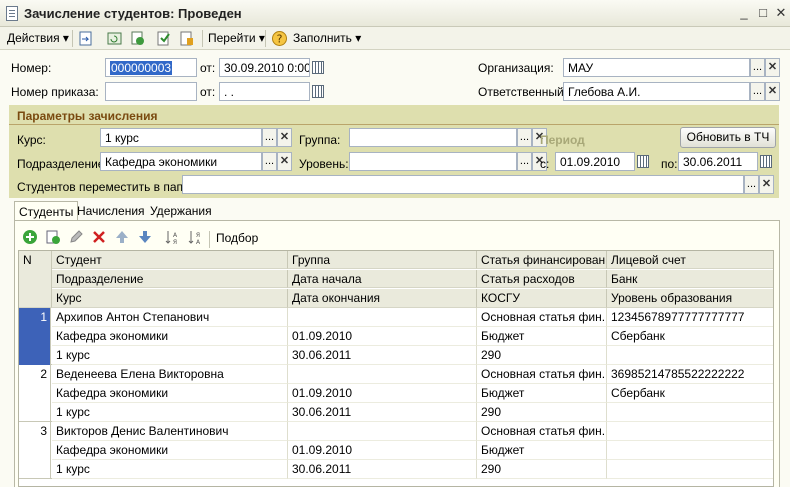 This screenshot has width=790, height=487. Describe the element at coordinates (46, 211) in the screenshot. I see `tab-students: Студенты` at that location.